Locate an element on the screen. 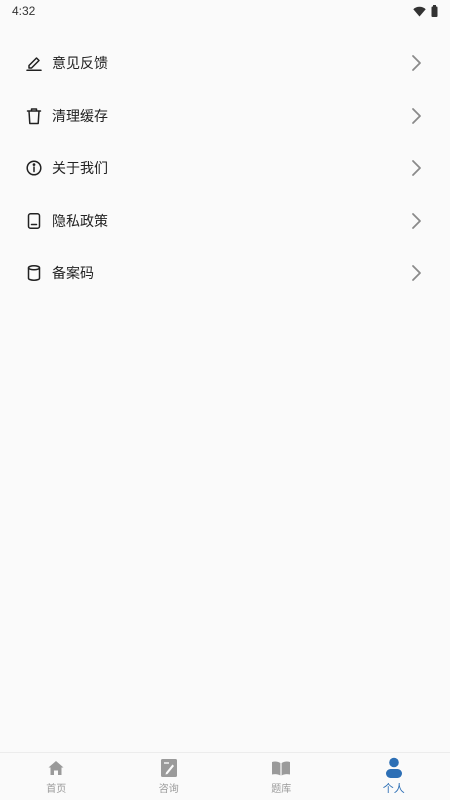  battery-icon is located at coordinates (434, 11).